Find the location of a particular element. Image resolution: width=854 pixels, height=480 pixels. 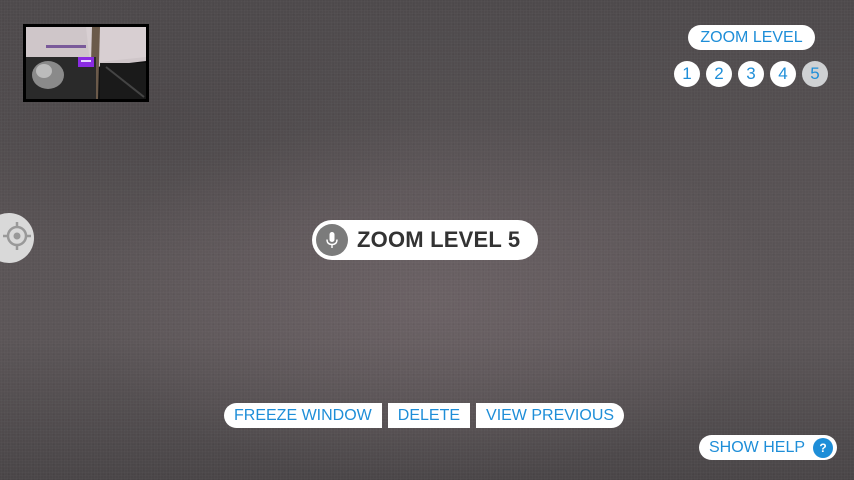

zoom-level-4-button: 4 is located at coordinates (783, 74).